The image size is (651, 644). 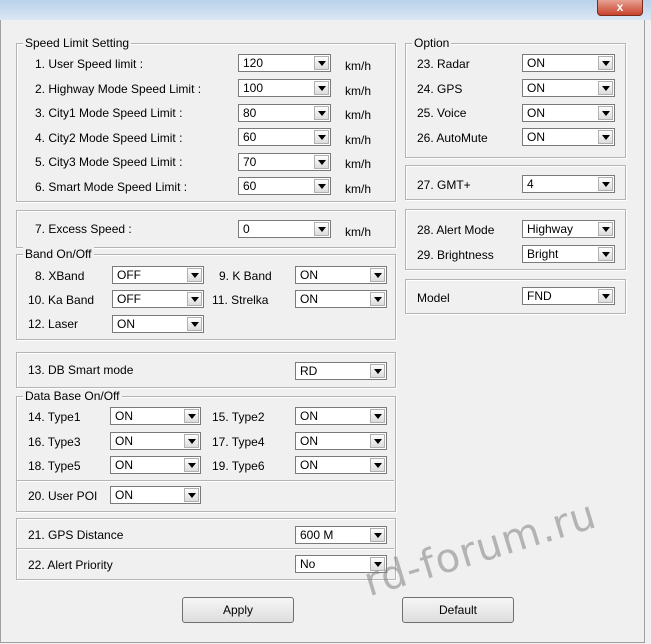 I want to click on type2-select: ON, so click(x=341, y=416).